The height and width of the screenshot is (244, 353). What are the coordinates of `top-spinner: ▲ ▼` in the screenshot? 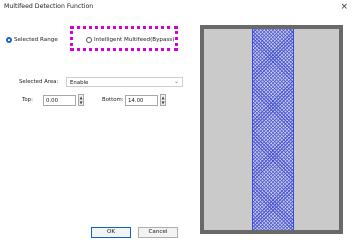 It's located at (81, 100).